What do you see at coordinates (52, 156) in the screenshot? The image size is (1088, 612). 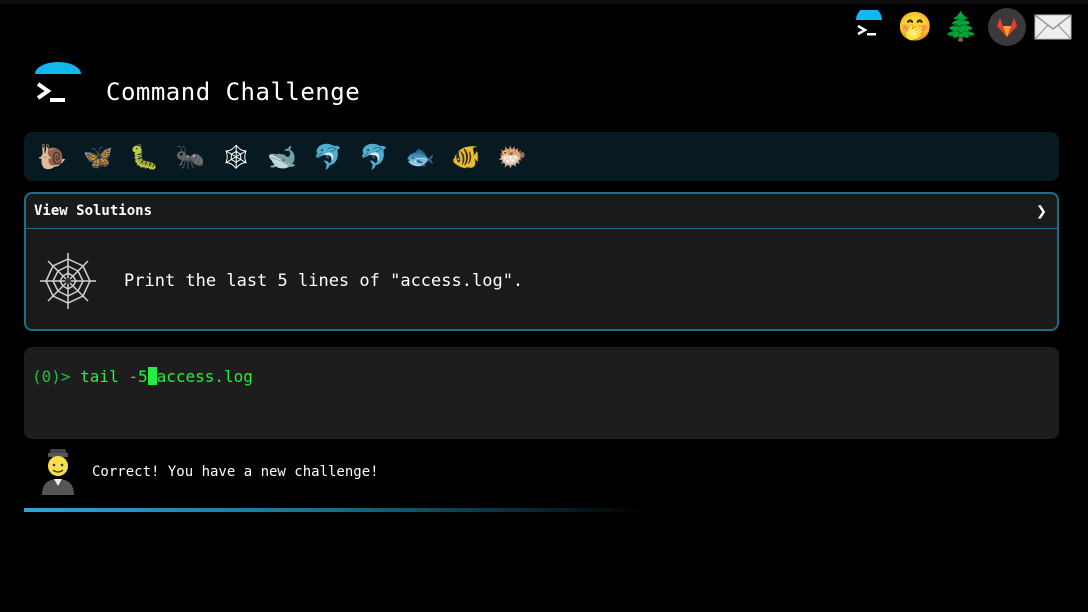 I see `snail-icon: 🐌` at bounding box center [52, 156].